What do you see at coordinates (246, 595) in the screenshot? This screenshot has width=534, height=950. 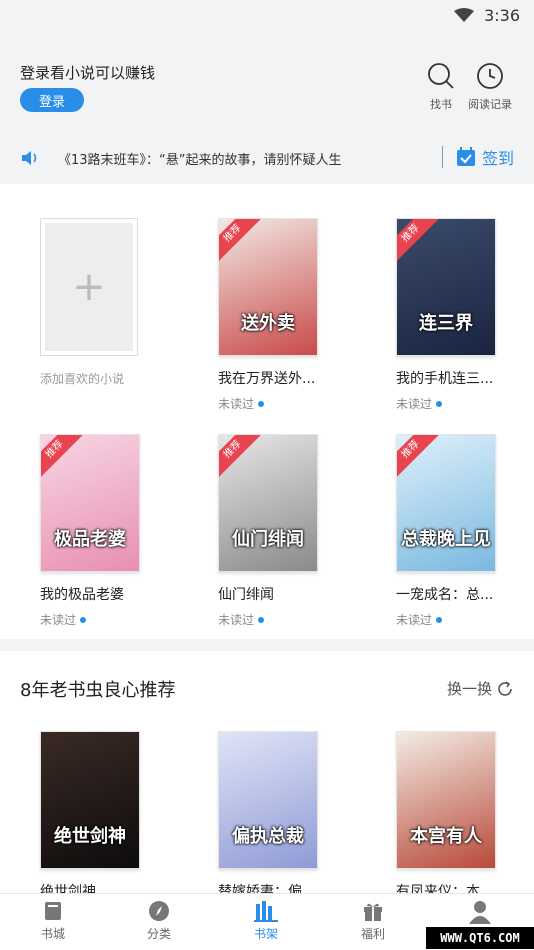 I see `book-title: 仙门绯闻` at bounding box center [246, 595].